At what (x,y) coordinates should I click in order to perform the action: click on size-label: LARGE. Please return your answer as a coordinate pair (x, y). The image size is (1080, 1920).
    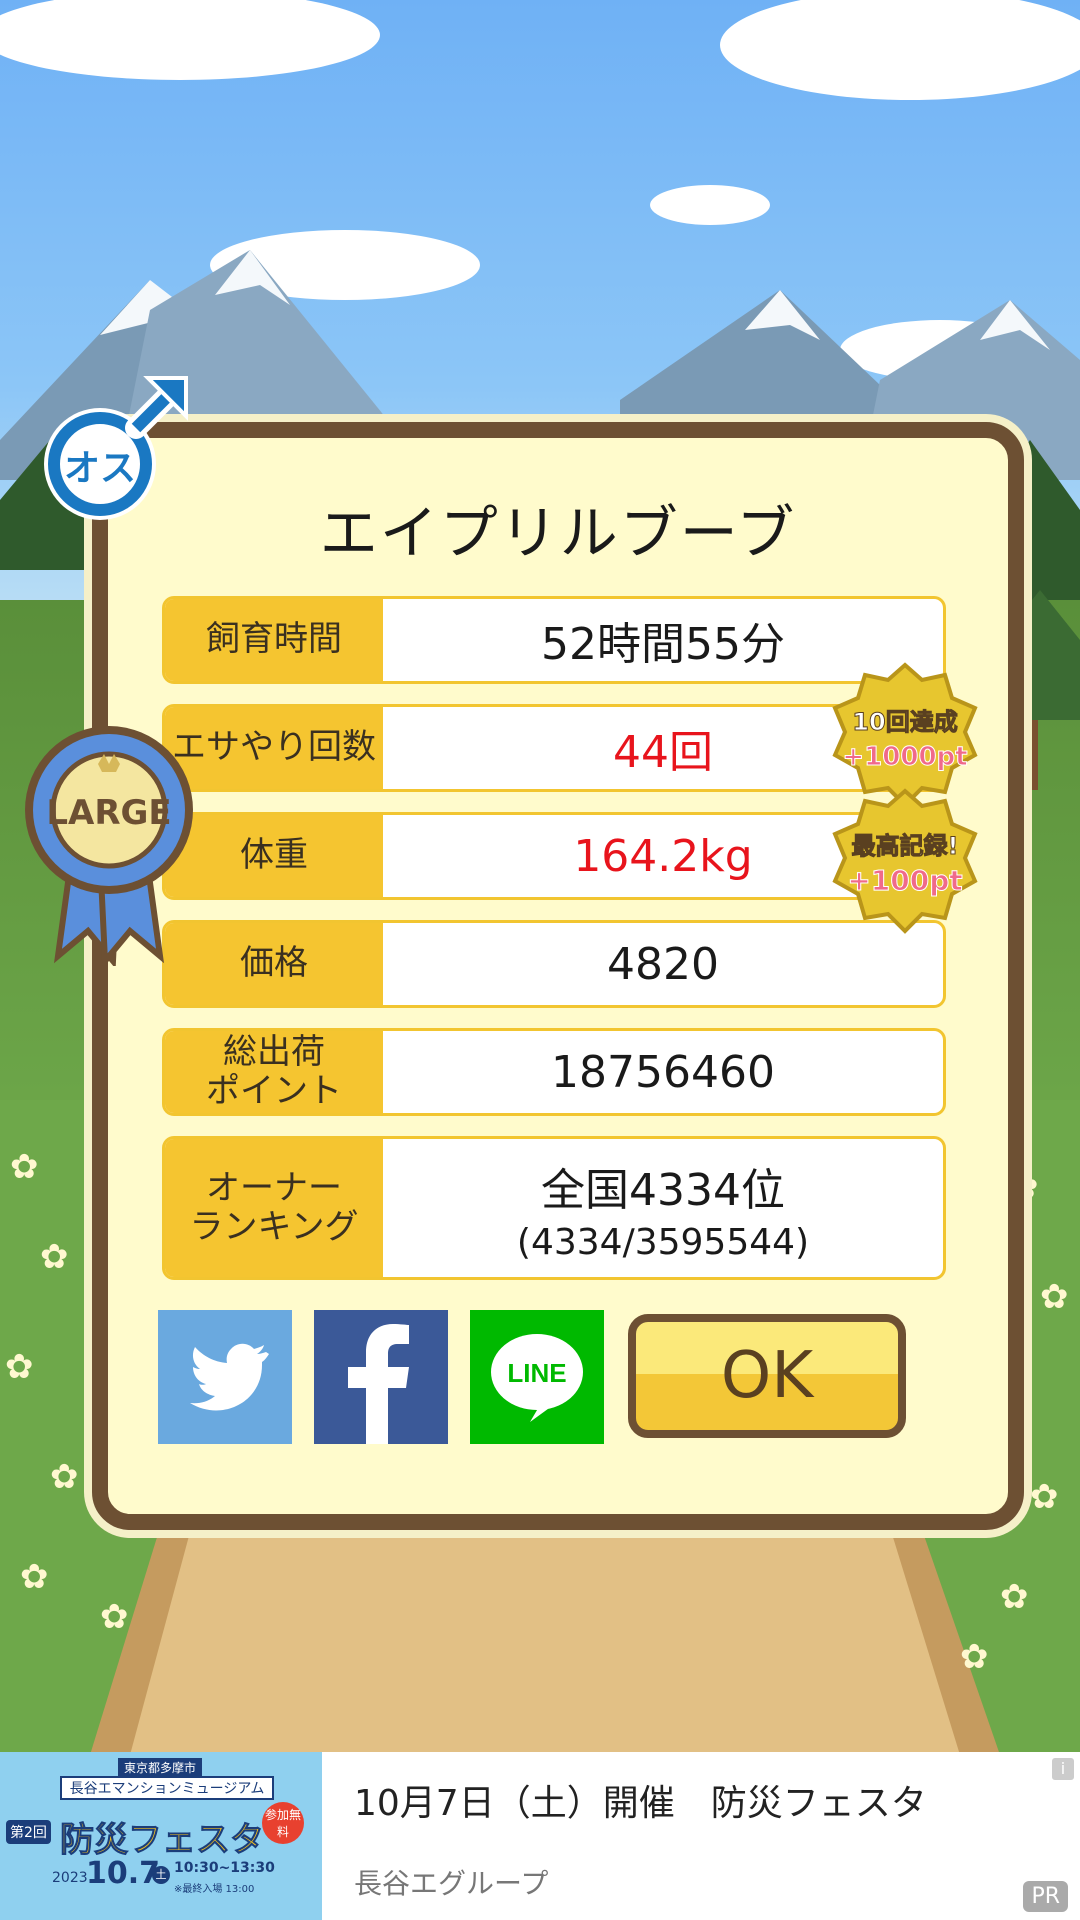
    Looking at the image, I should click on (108, 813).